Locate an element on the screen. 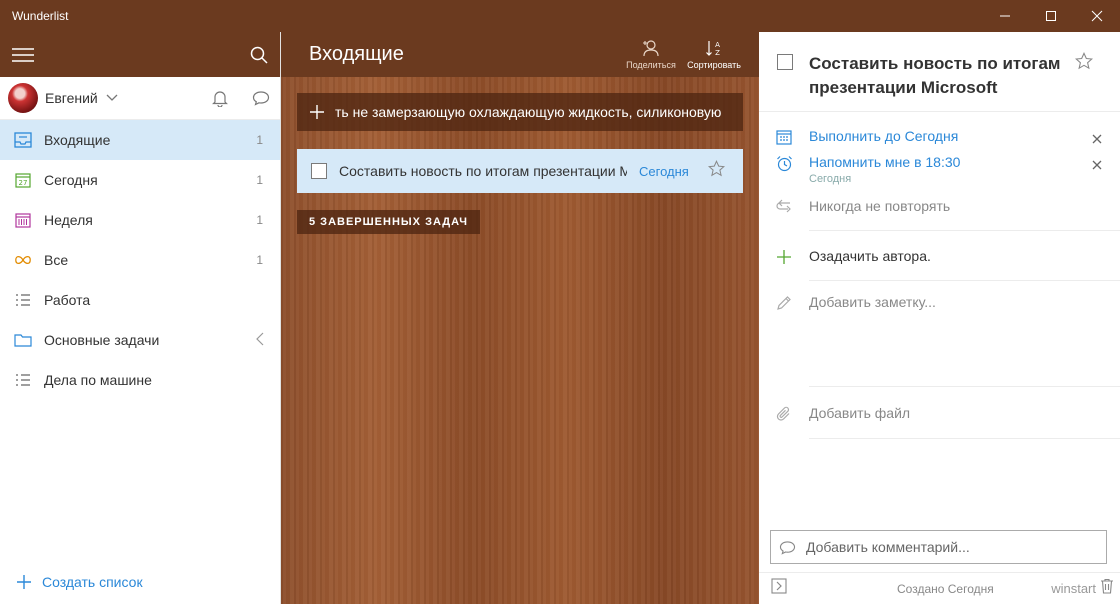 The width and height of the screenshot is (1120, 604). search-button is located at coordinates (259, 55).